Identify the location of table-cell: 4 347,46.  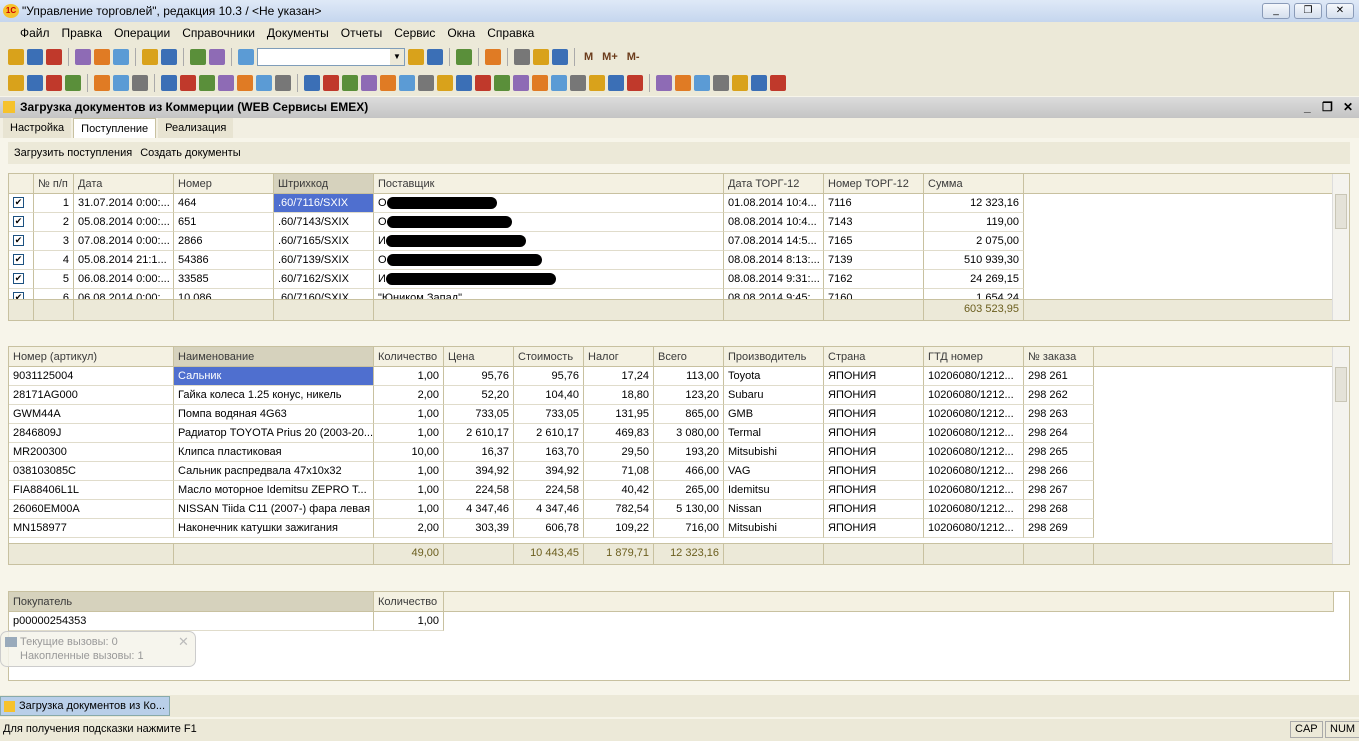
(479, 509).